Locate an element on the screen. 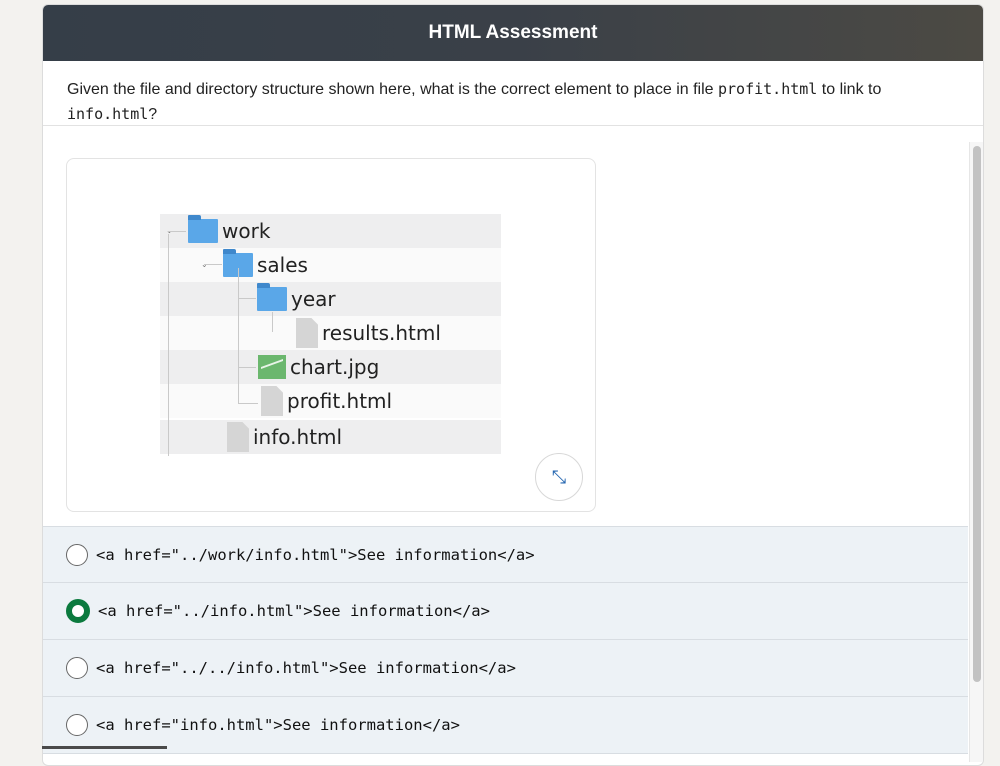 The height and width of the screenshot is (766, 1000). tree-label-info: info.html is located at coordinates (298, 437).